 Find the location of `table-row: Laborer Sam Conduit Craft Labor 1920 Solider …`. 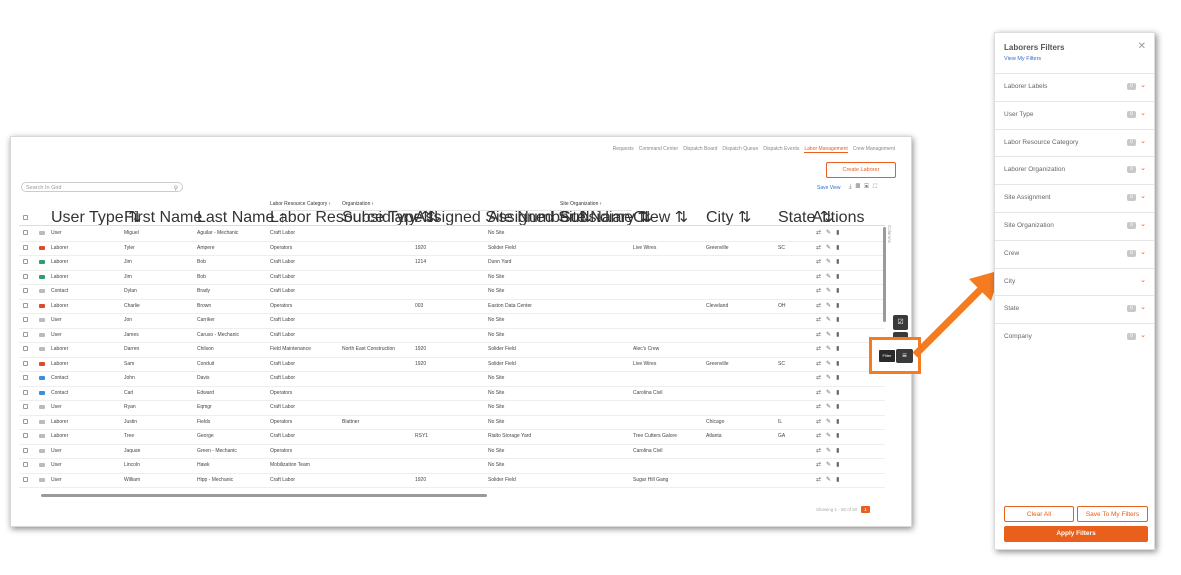

table-row: Laborer Sam Conduit Craft Labor 1920 Solider … is located at coordinates (452, 364).